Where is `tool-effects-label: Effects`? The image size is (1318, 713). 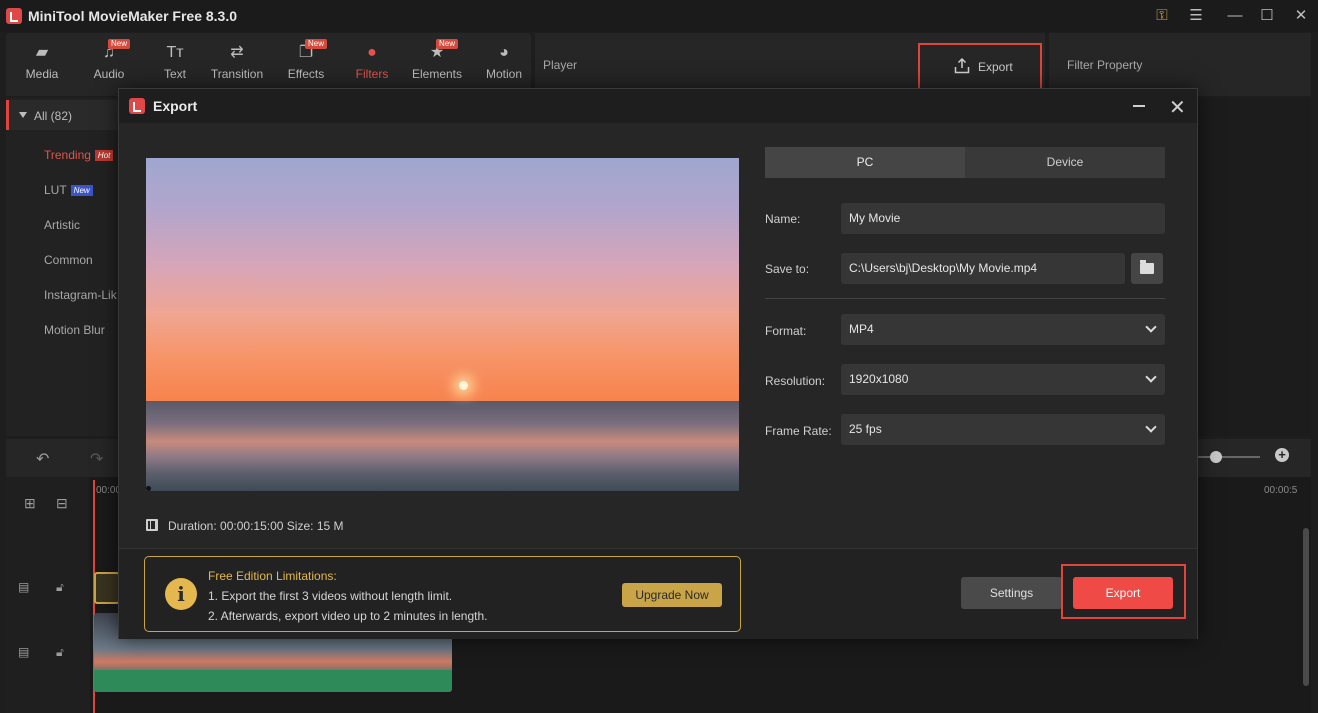
tool-effects-label: Effects is located at coordinates (306, 74).